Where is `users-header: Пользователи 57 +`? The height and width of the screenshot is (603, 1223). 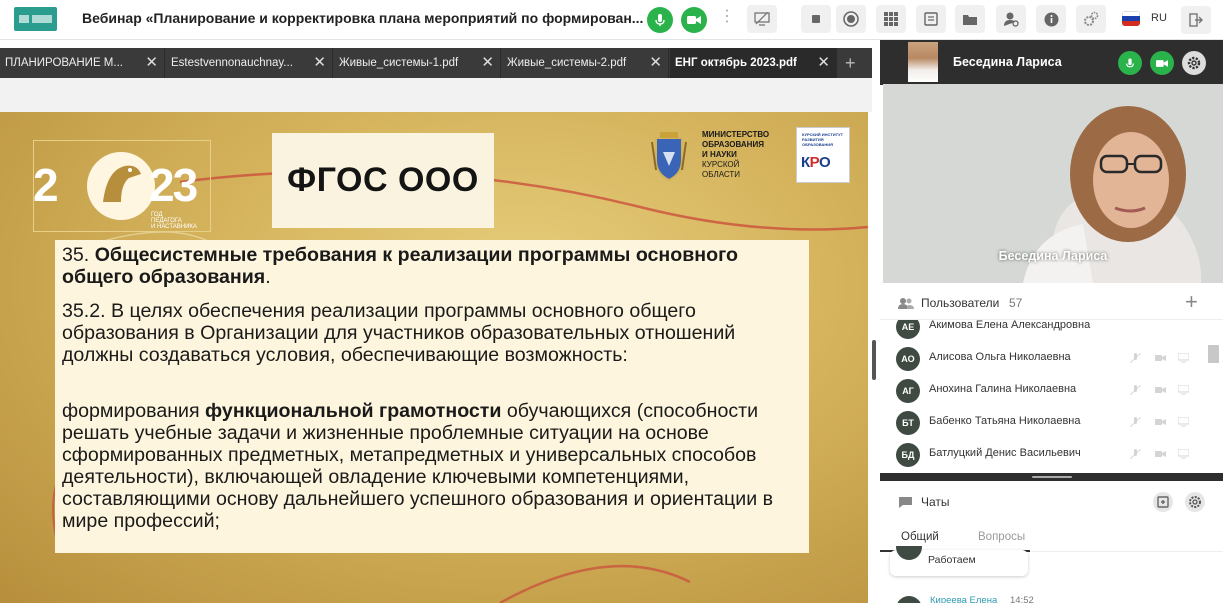
users-header: Пользователи 57 + is located at coordinates (1051, 302).